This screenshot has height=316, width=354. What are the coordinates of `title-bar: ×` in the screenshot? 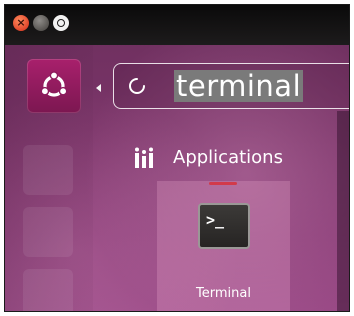 It's located at (177, 25).